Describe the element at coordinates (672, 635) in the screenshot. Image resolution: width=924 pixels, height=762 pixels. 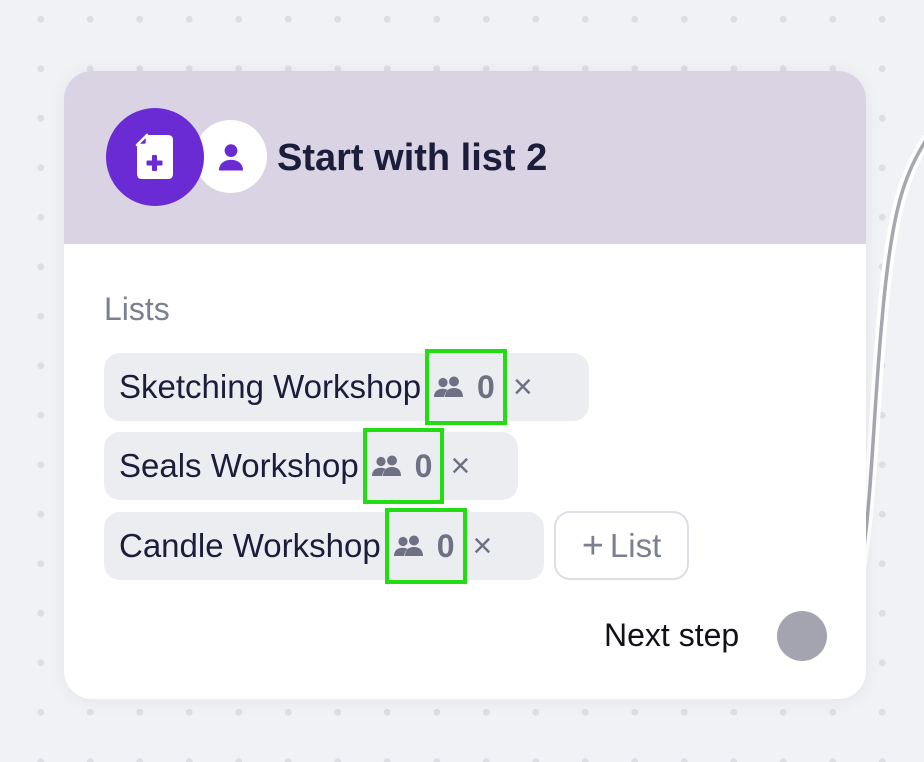
I see `next-step-label: Next step` at that location.